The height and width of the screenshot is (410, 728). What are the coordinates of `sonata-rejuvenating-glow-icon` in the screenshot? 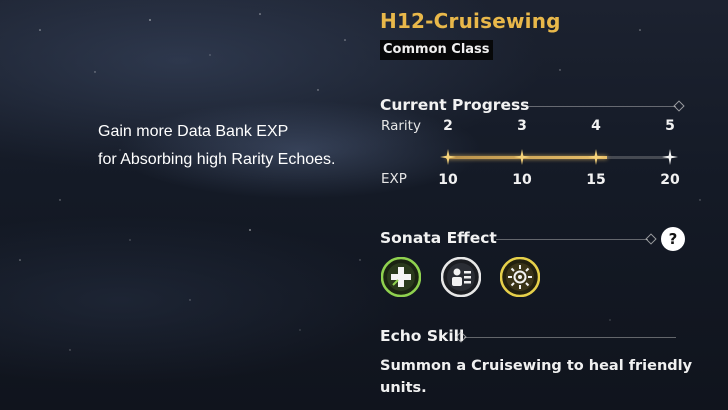 It's located at (401, 277).